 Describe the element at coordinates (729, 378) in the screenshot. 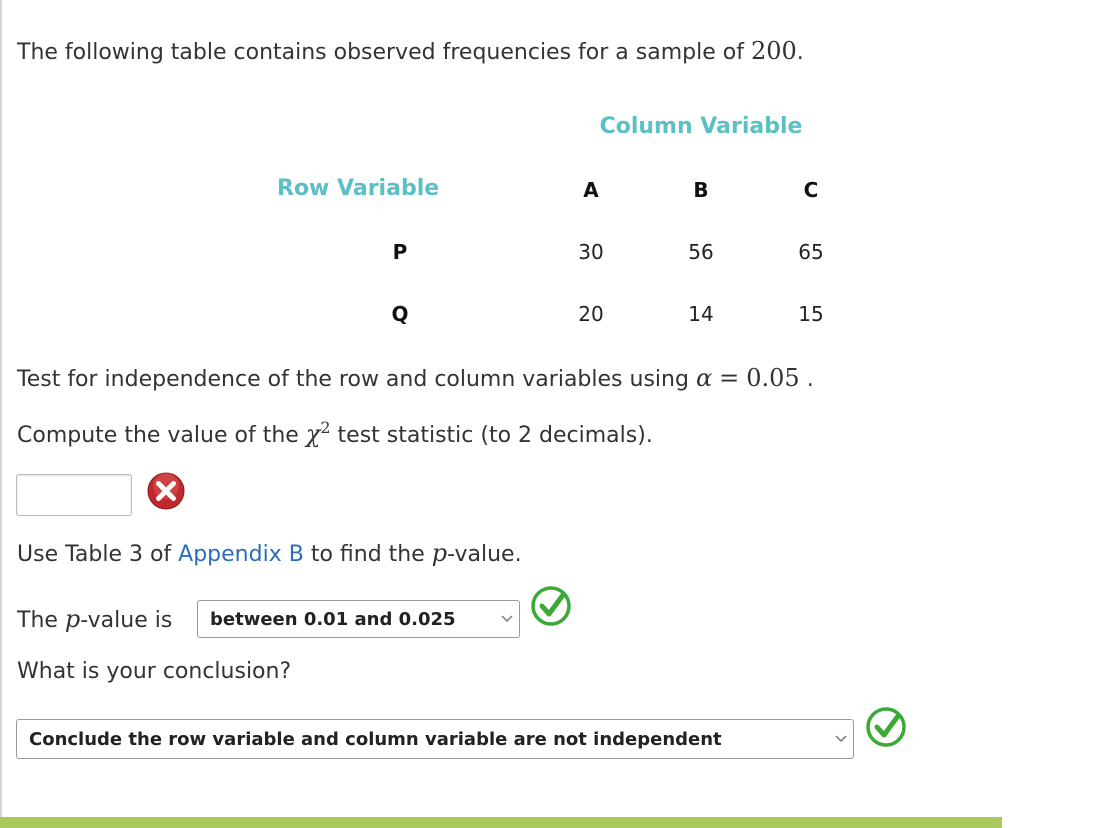

I see `equals-sign: =` at that location.